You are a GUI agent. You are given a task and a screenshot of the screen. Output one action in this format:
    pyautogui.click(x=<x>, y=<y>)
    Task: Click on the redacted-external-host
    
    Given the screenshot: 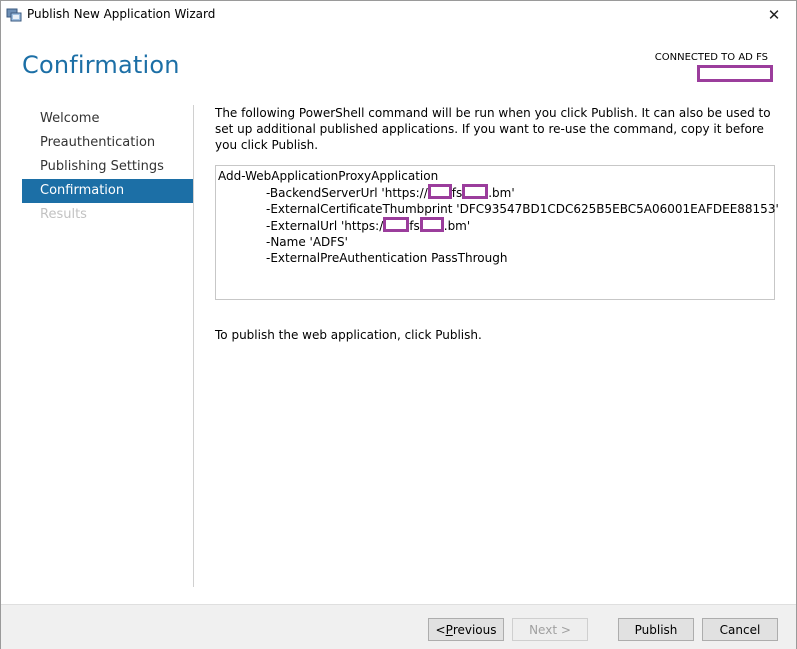 What is the action you would take?
    pyautogui.click(x=396, y=224)
    